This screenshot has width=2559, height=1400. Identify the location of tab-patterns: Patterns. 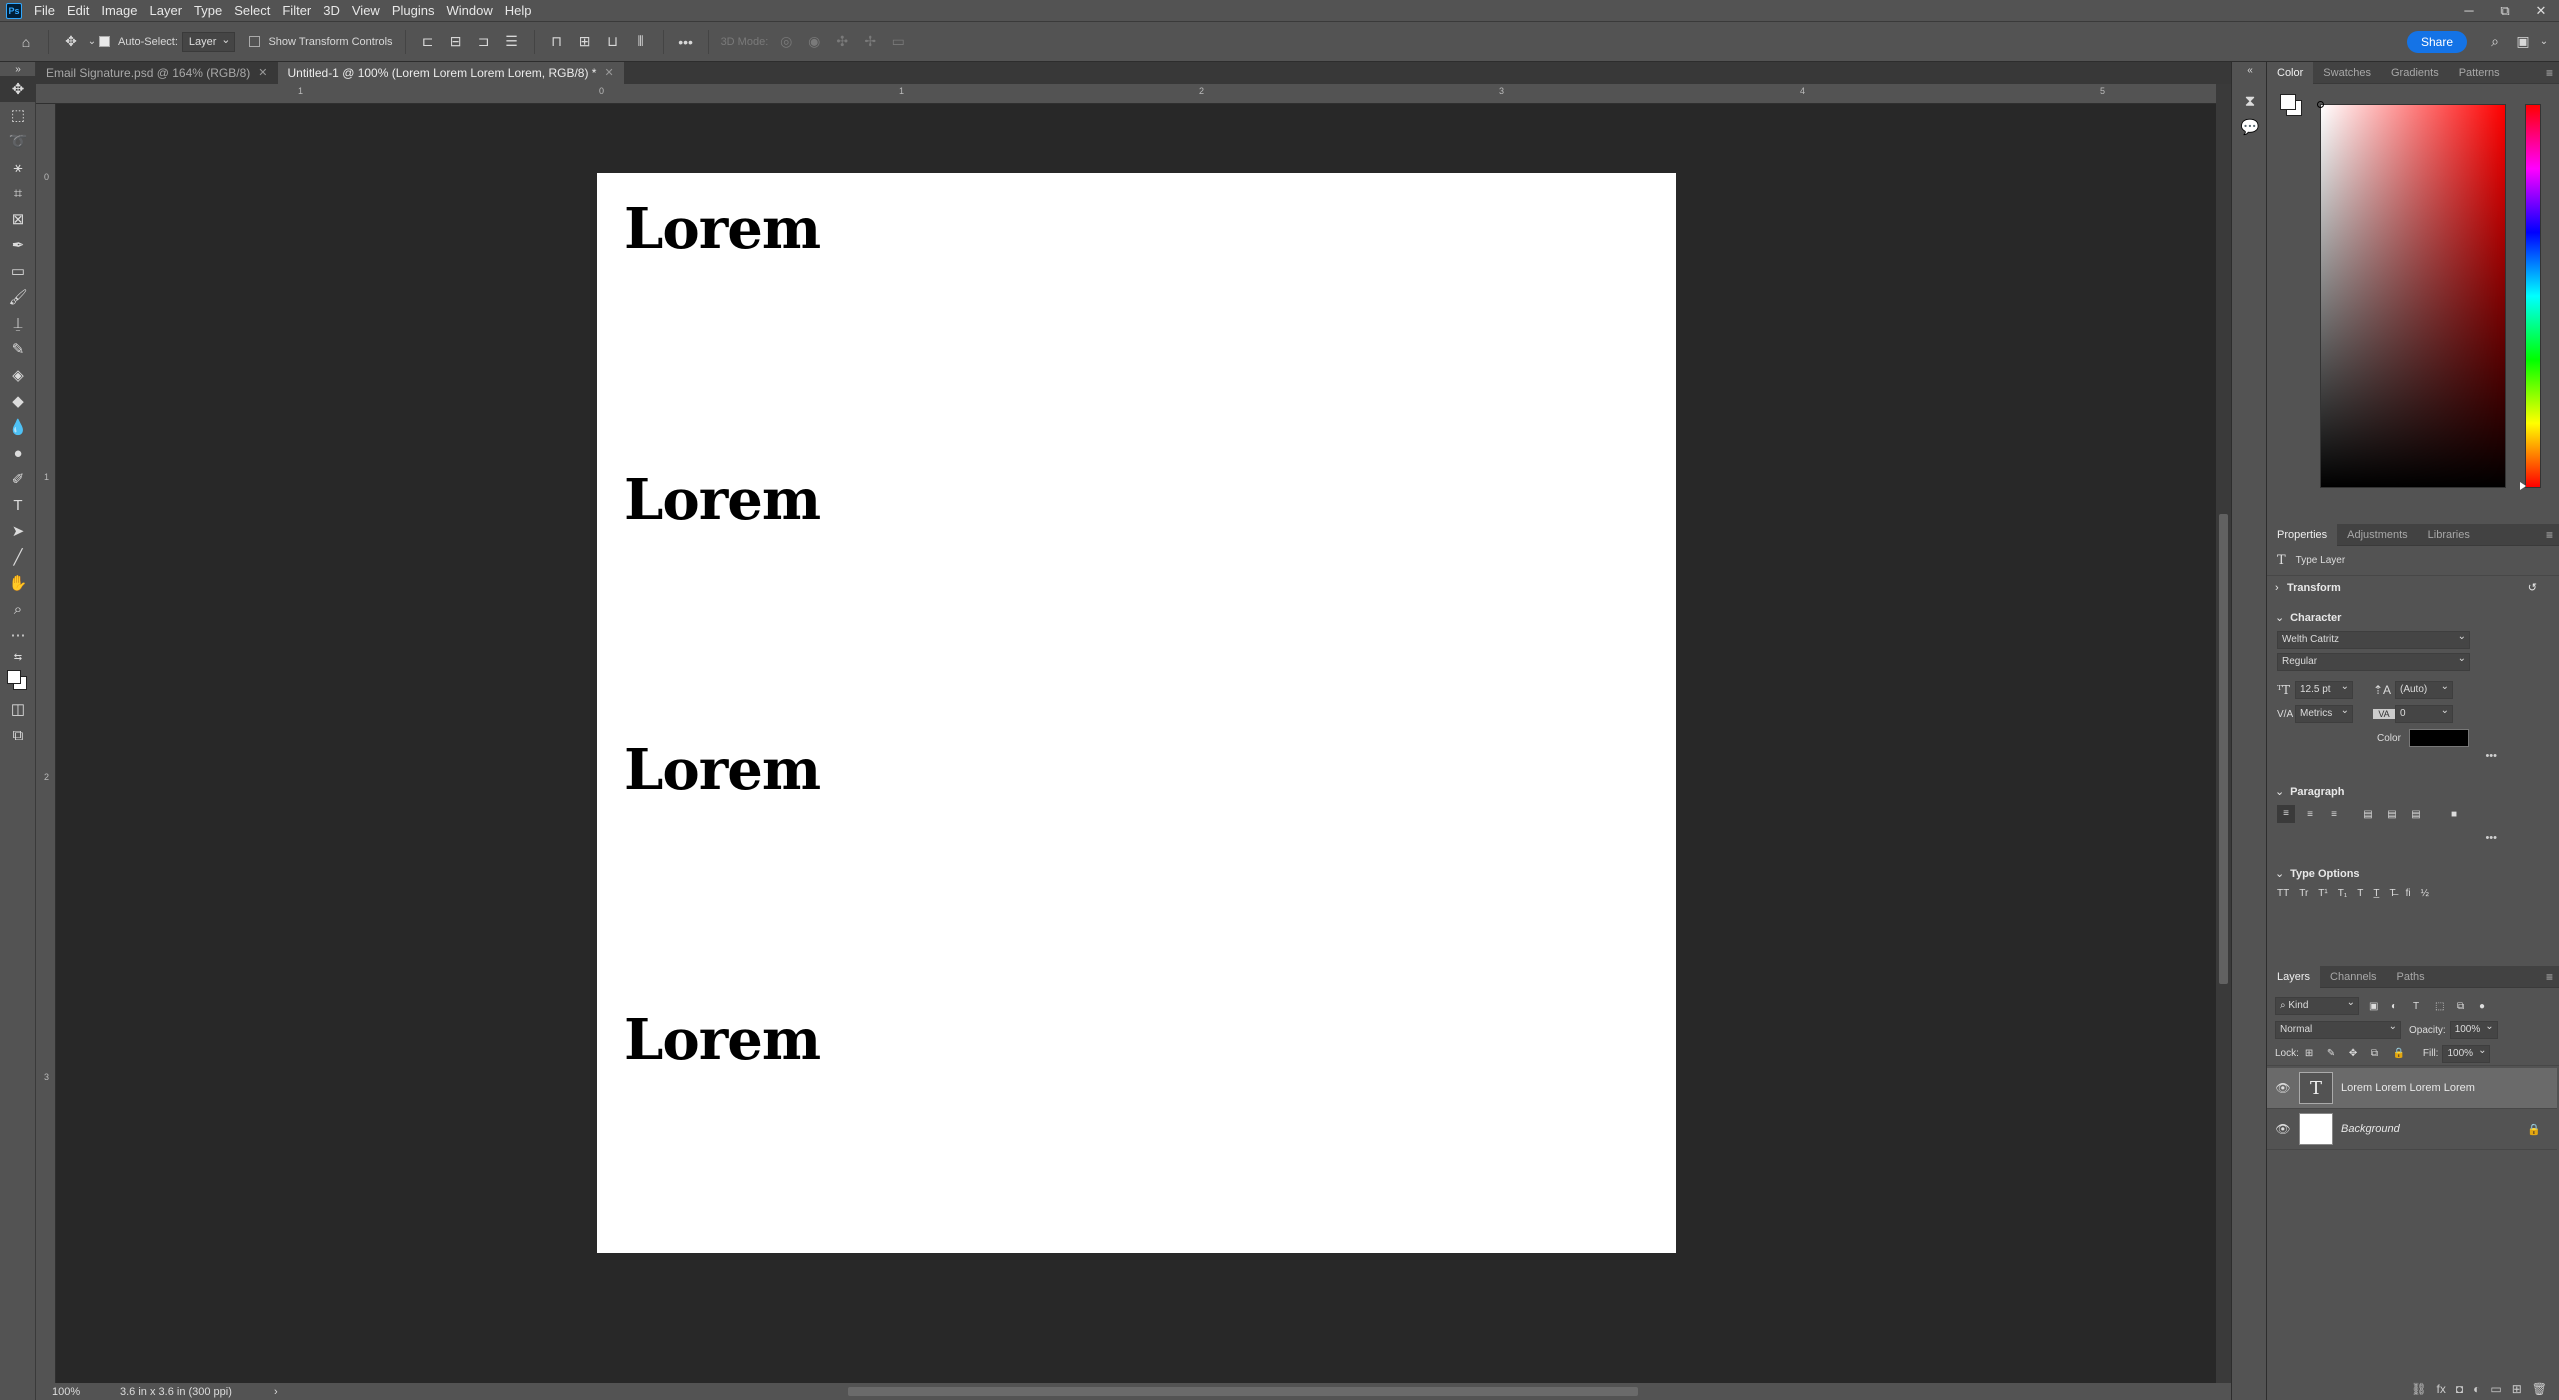
(2479, 73).